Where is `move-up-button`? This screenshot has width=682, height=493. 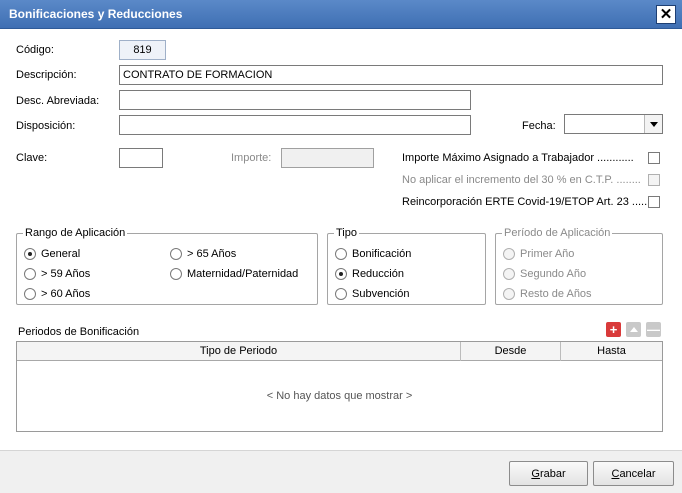 move-up-button is located at coordinates (633, 329).